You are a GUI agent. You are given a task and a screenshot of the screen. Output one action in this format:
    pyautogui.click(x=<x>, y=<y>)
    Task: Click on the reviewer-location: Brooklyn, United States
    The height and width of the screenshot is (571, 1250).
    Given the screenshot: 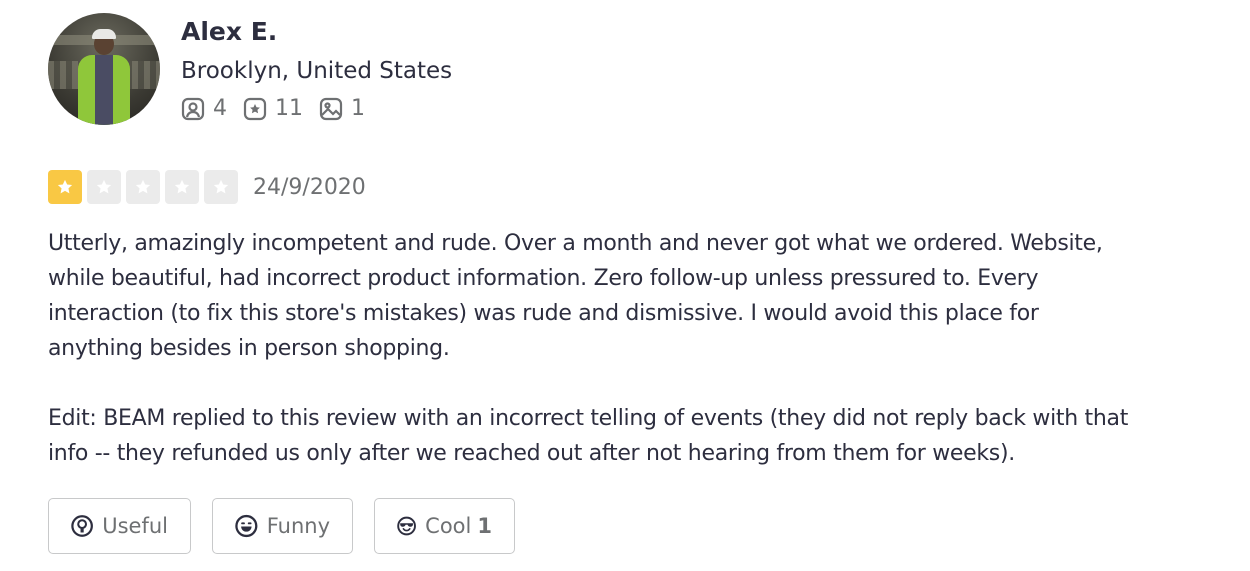 What is the action you would take?
    pyautogui.click(x=317, y=71)
    